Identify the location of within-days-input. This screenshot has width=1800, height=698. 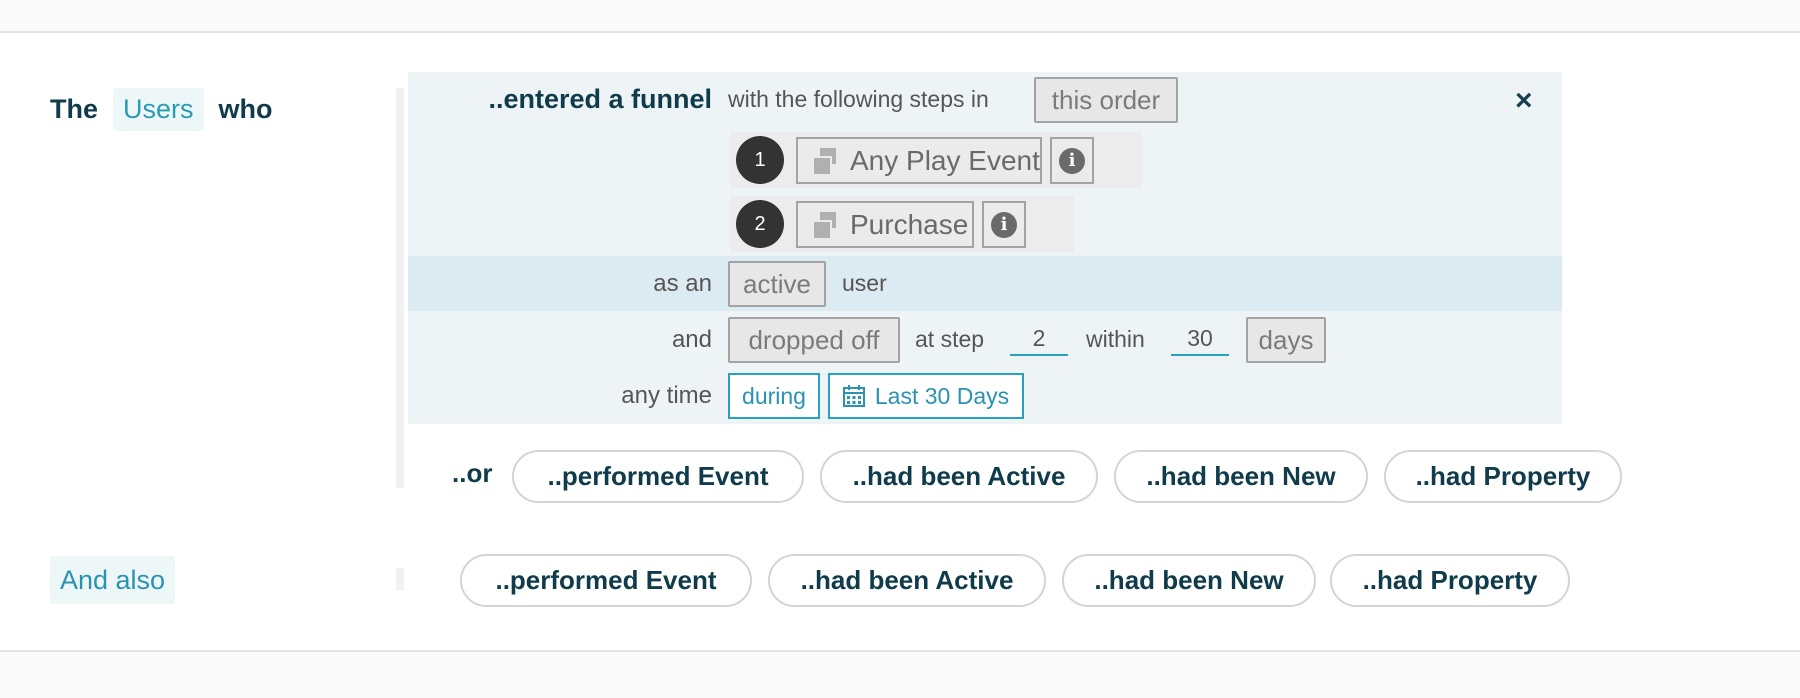
(1200, 339).